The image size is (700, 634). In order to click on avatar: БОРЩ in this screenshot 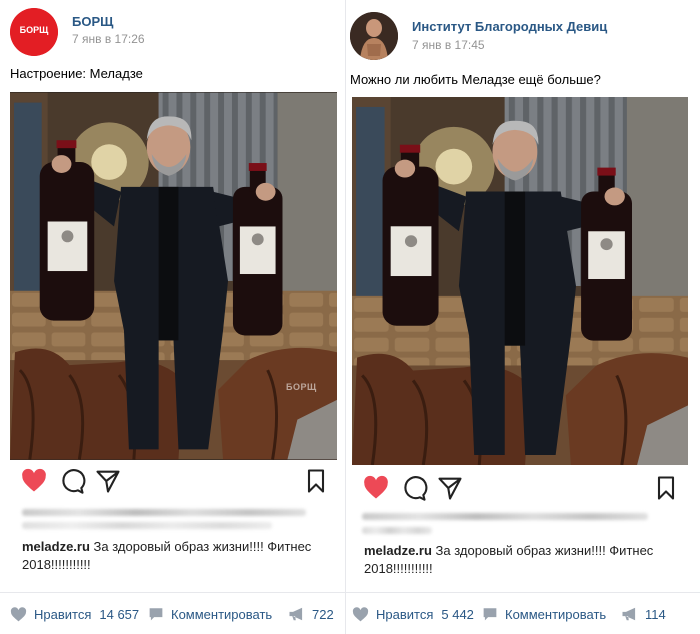, I will do `click(34, 32)`.